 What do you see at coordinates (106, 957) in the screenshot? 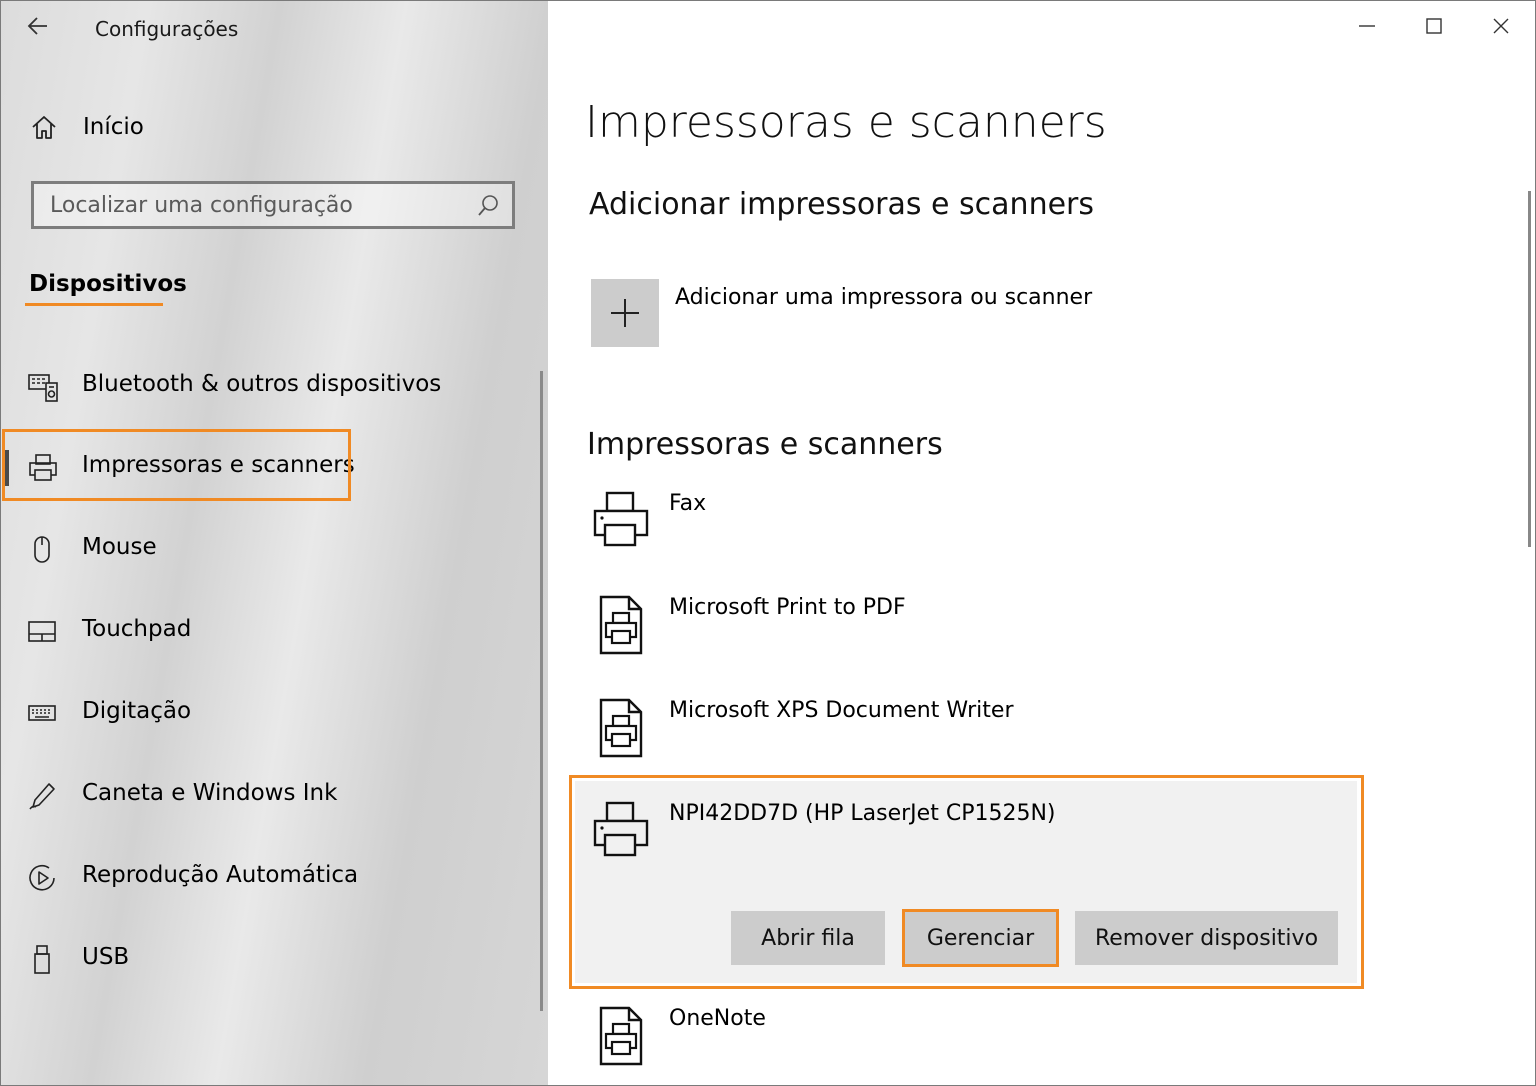
I see `sidebar-item-label: USB` at bounding box center [106, 957].